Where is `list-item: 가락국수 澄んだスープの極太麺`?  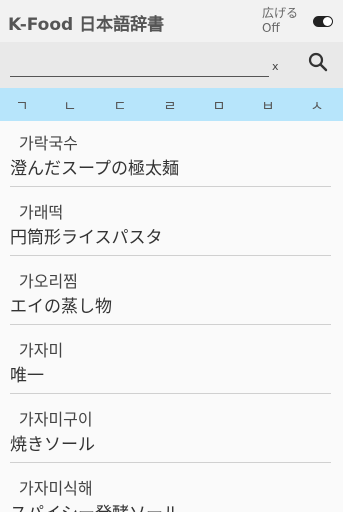
list-item: 가락국수 澄んだスープの極太麺 is located at coordinates (171, 155).